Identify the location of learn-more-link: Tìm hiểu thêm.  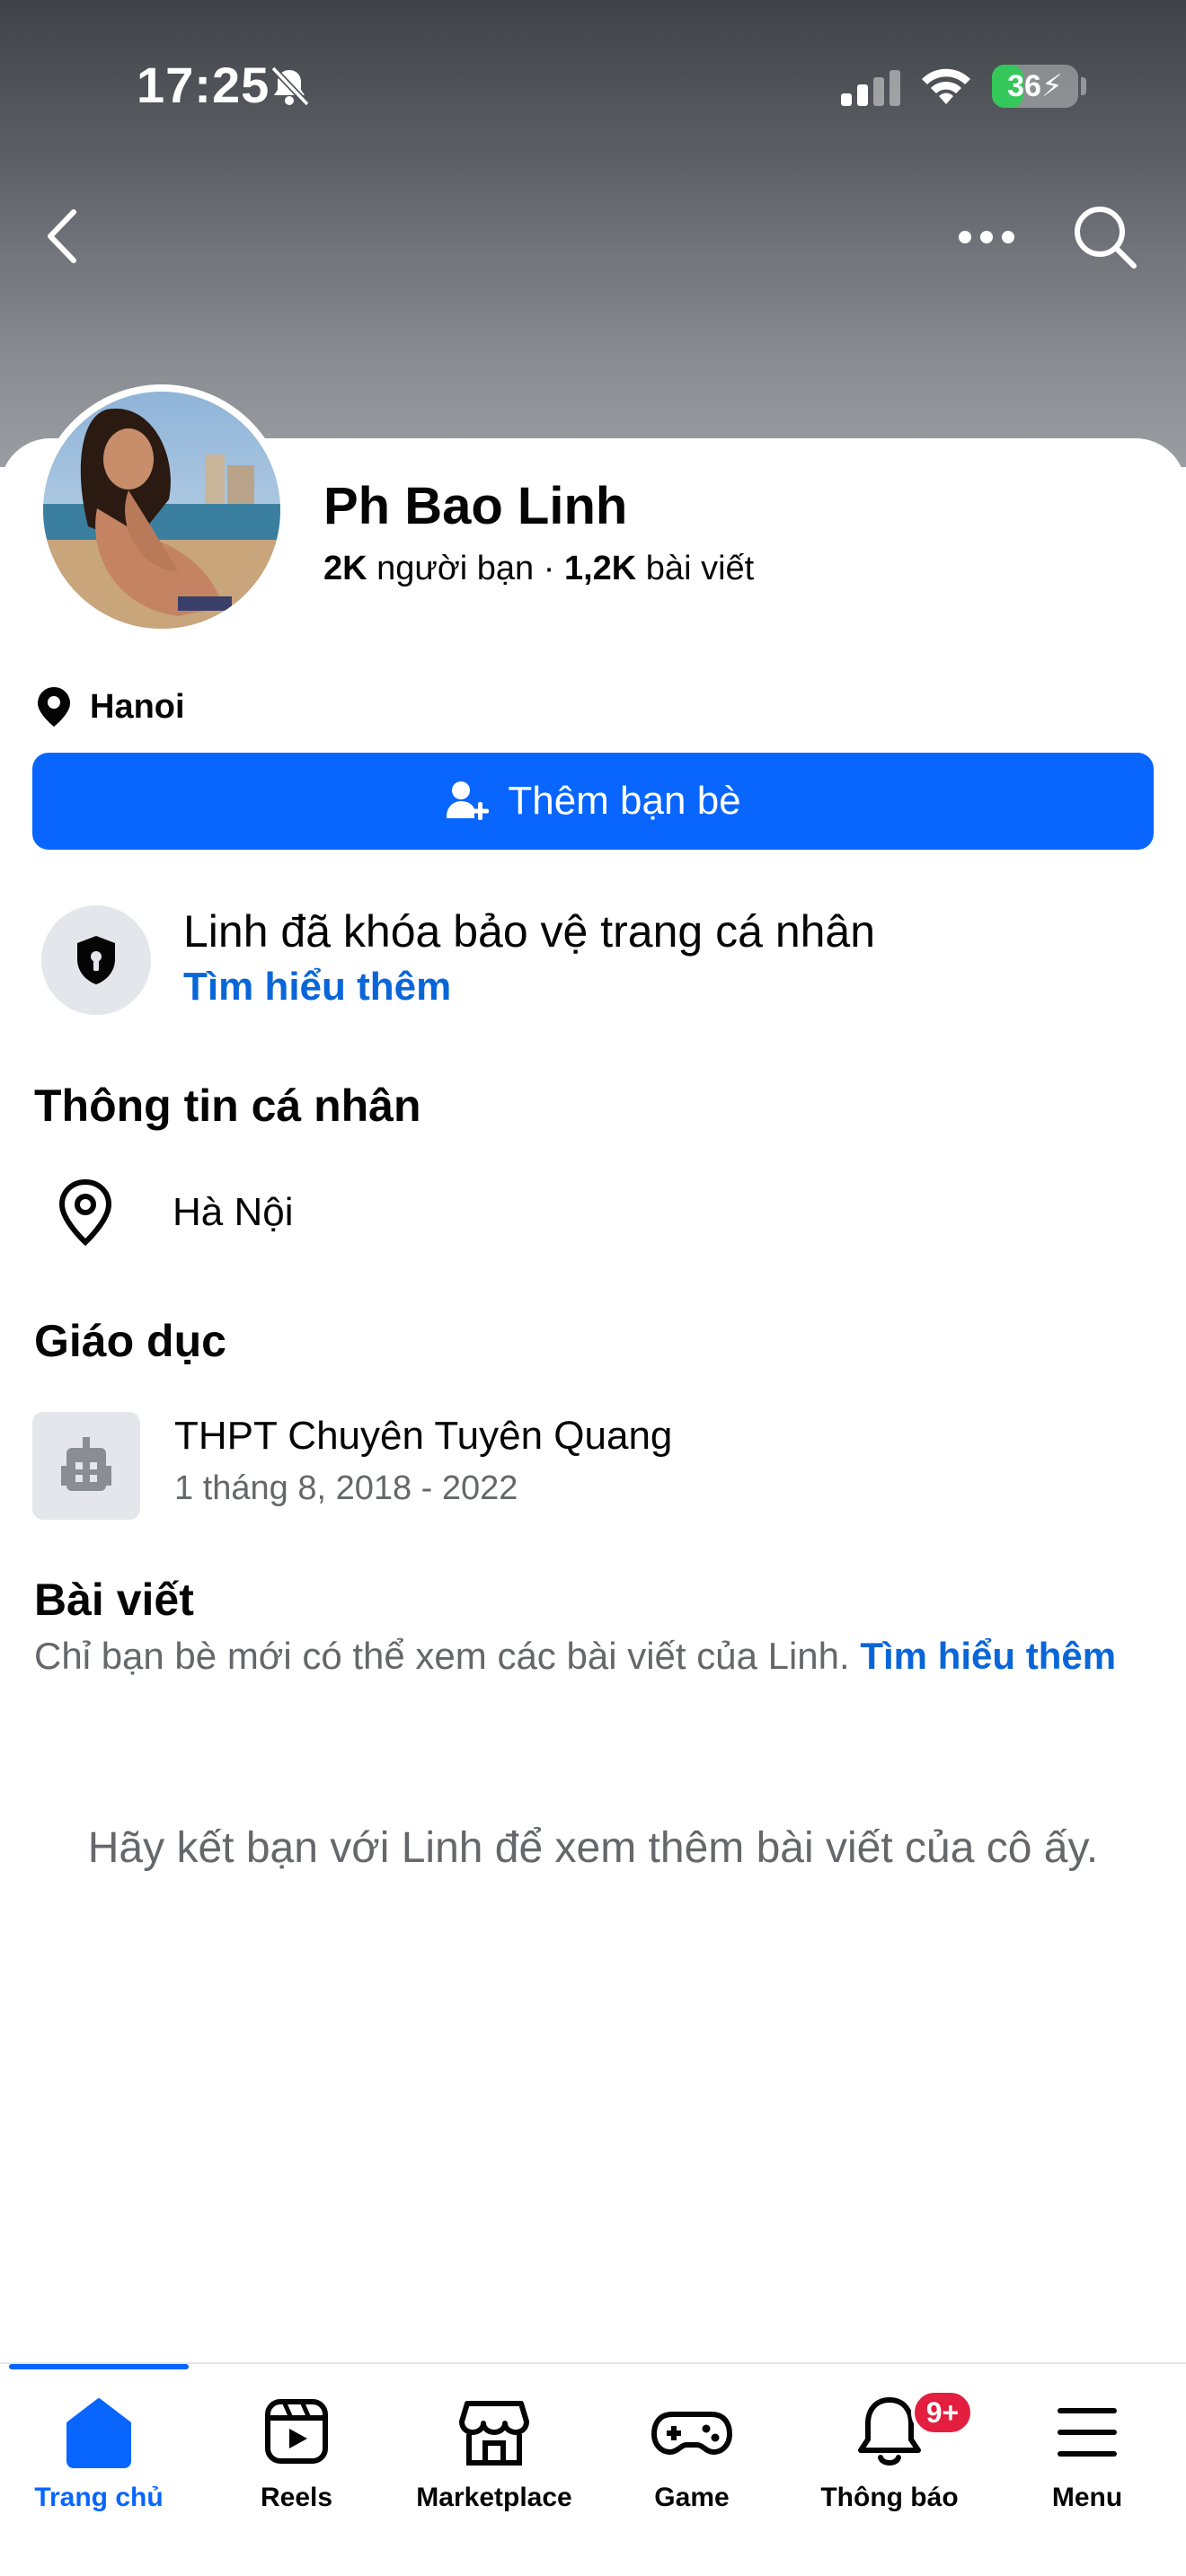
(317, 987).